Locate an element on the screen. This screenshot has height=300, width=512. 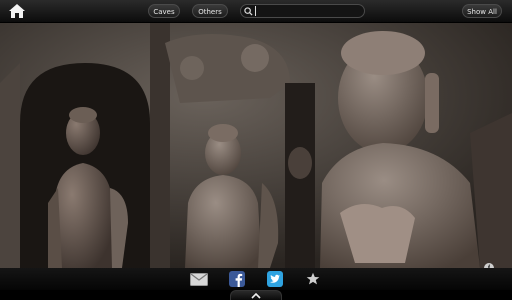
tab-others: Others is located at coordinates (210, 11).